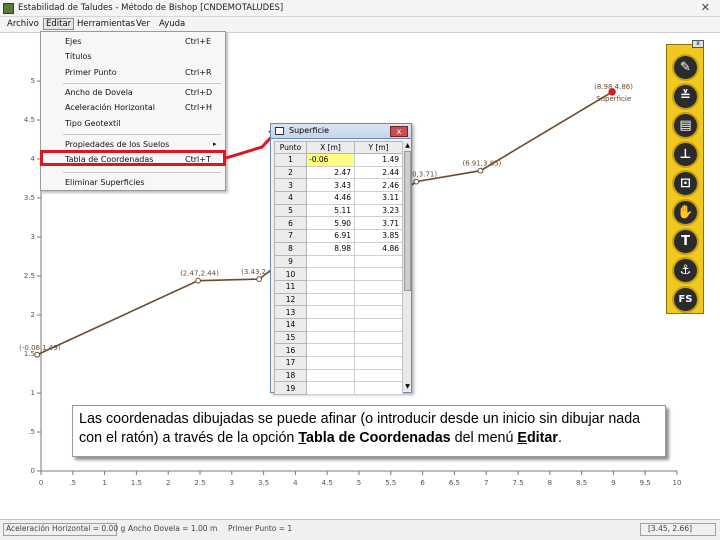  What do you see at coordinates (198, 41) in the screenshot?
I see `menu-item-ejes-shortcut: Ctrl+E` at bounding box center [198, 41].